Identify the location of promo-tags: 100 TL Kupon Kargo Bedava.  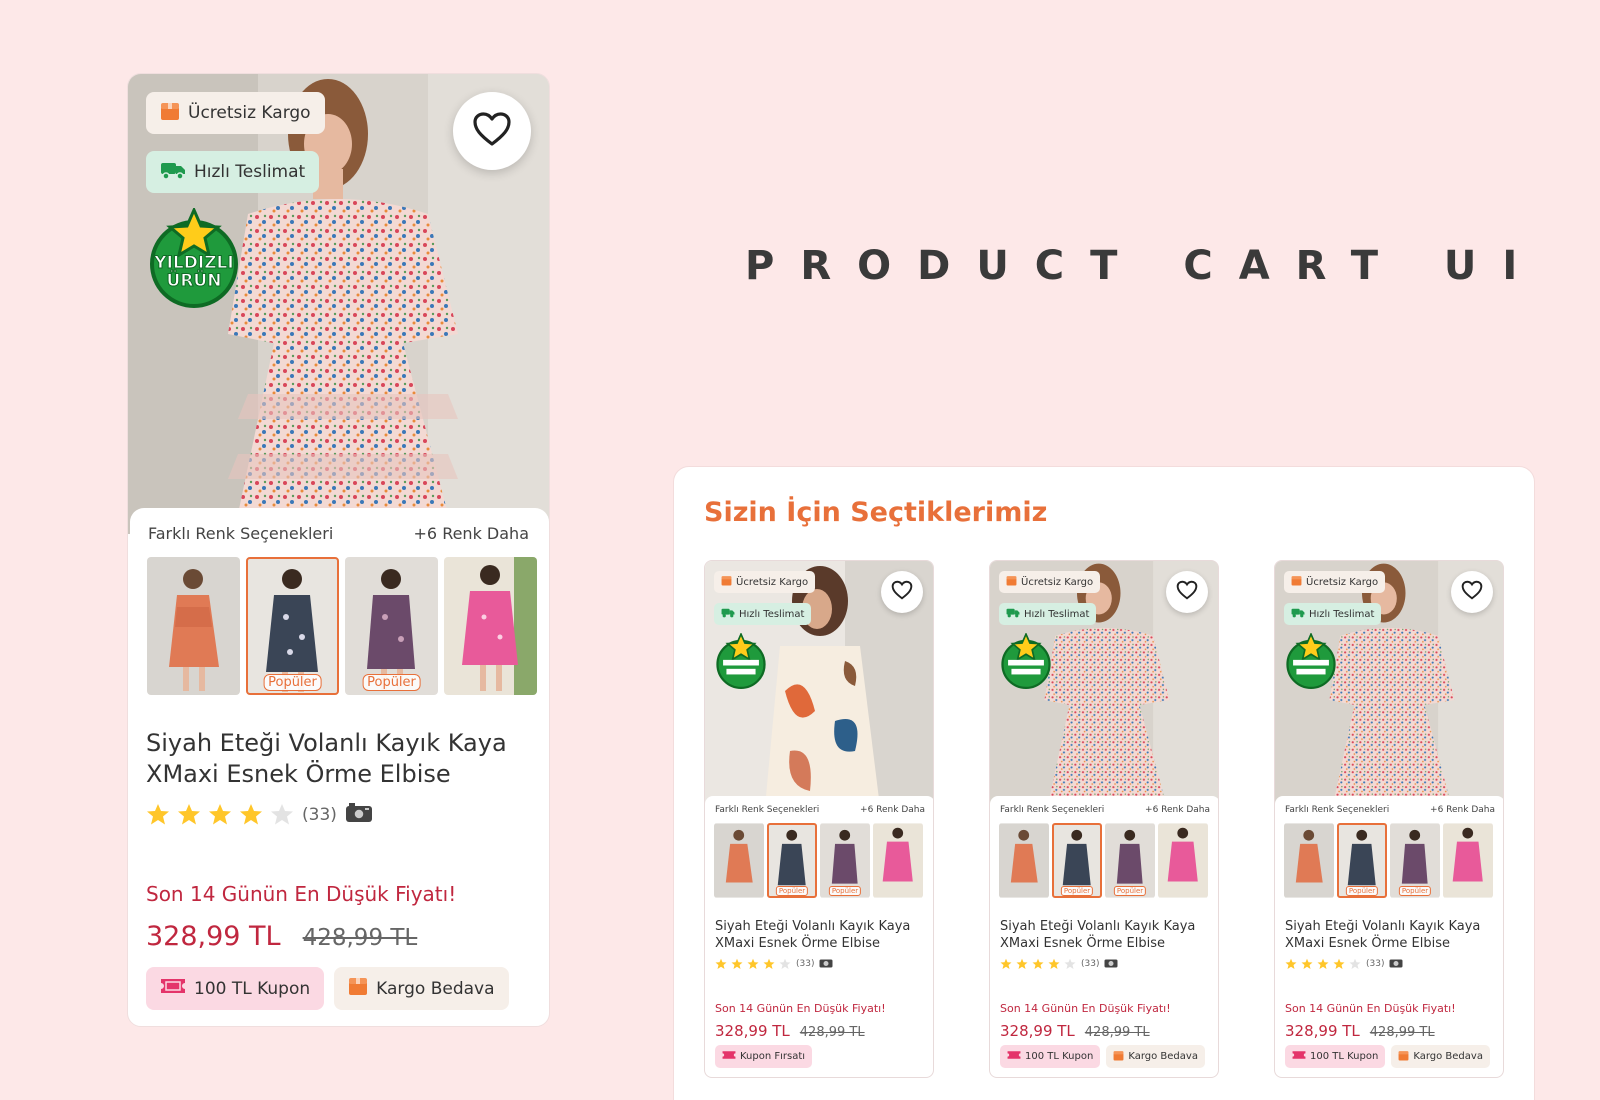
(327, 988).